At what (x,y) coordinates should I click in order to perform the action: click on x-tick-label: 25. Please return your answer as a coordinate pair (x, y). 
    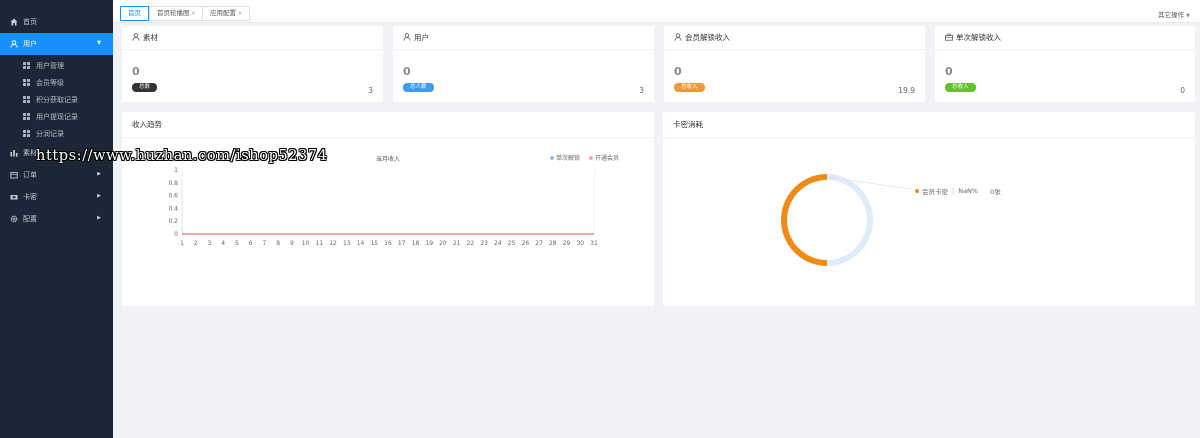
    Looking at the image, I should click on (512, 243).